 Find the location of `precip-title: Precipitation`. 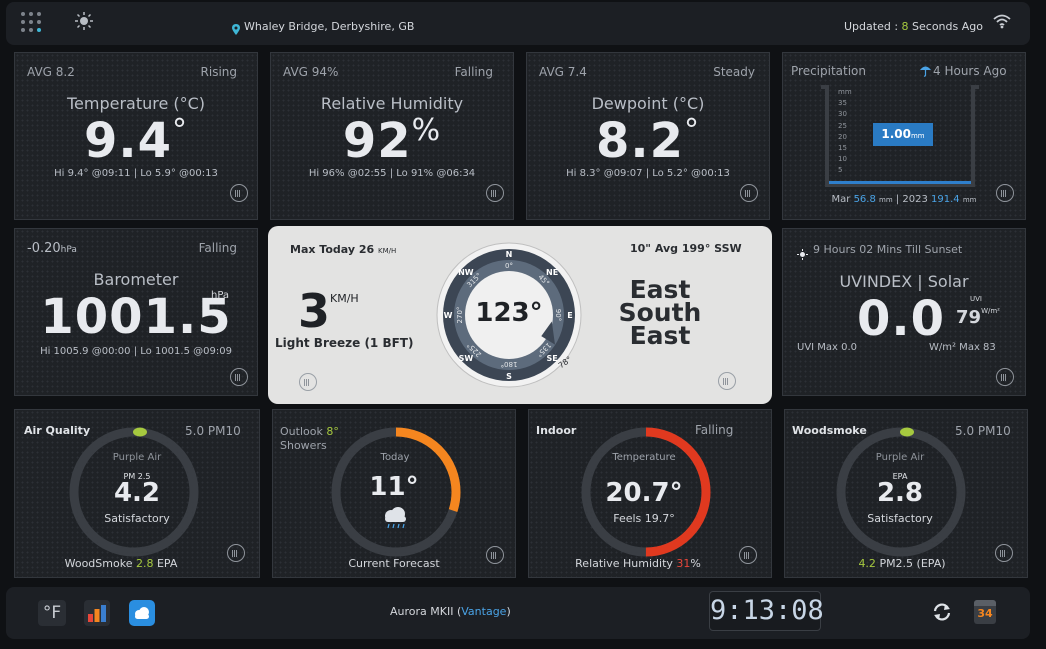

precip-title: Precipitation is located at coordinates (829, 71).